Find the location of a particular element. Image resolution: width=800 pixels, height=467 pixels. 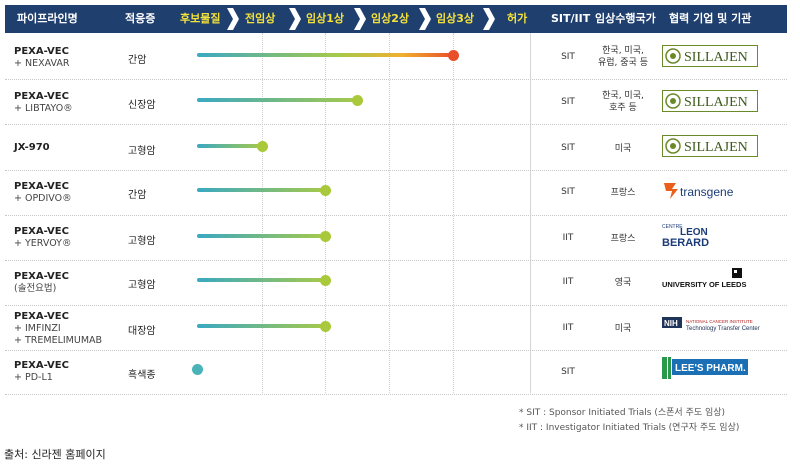

header-stage-phase1: 임상1상 is located at coordinates (325, 18).